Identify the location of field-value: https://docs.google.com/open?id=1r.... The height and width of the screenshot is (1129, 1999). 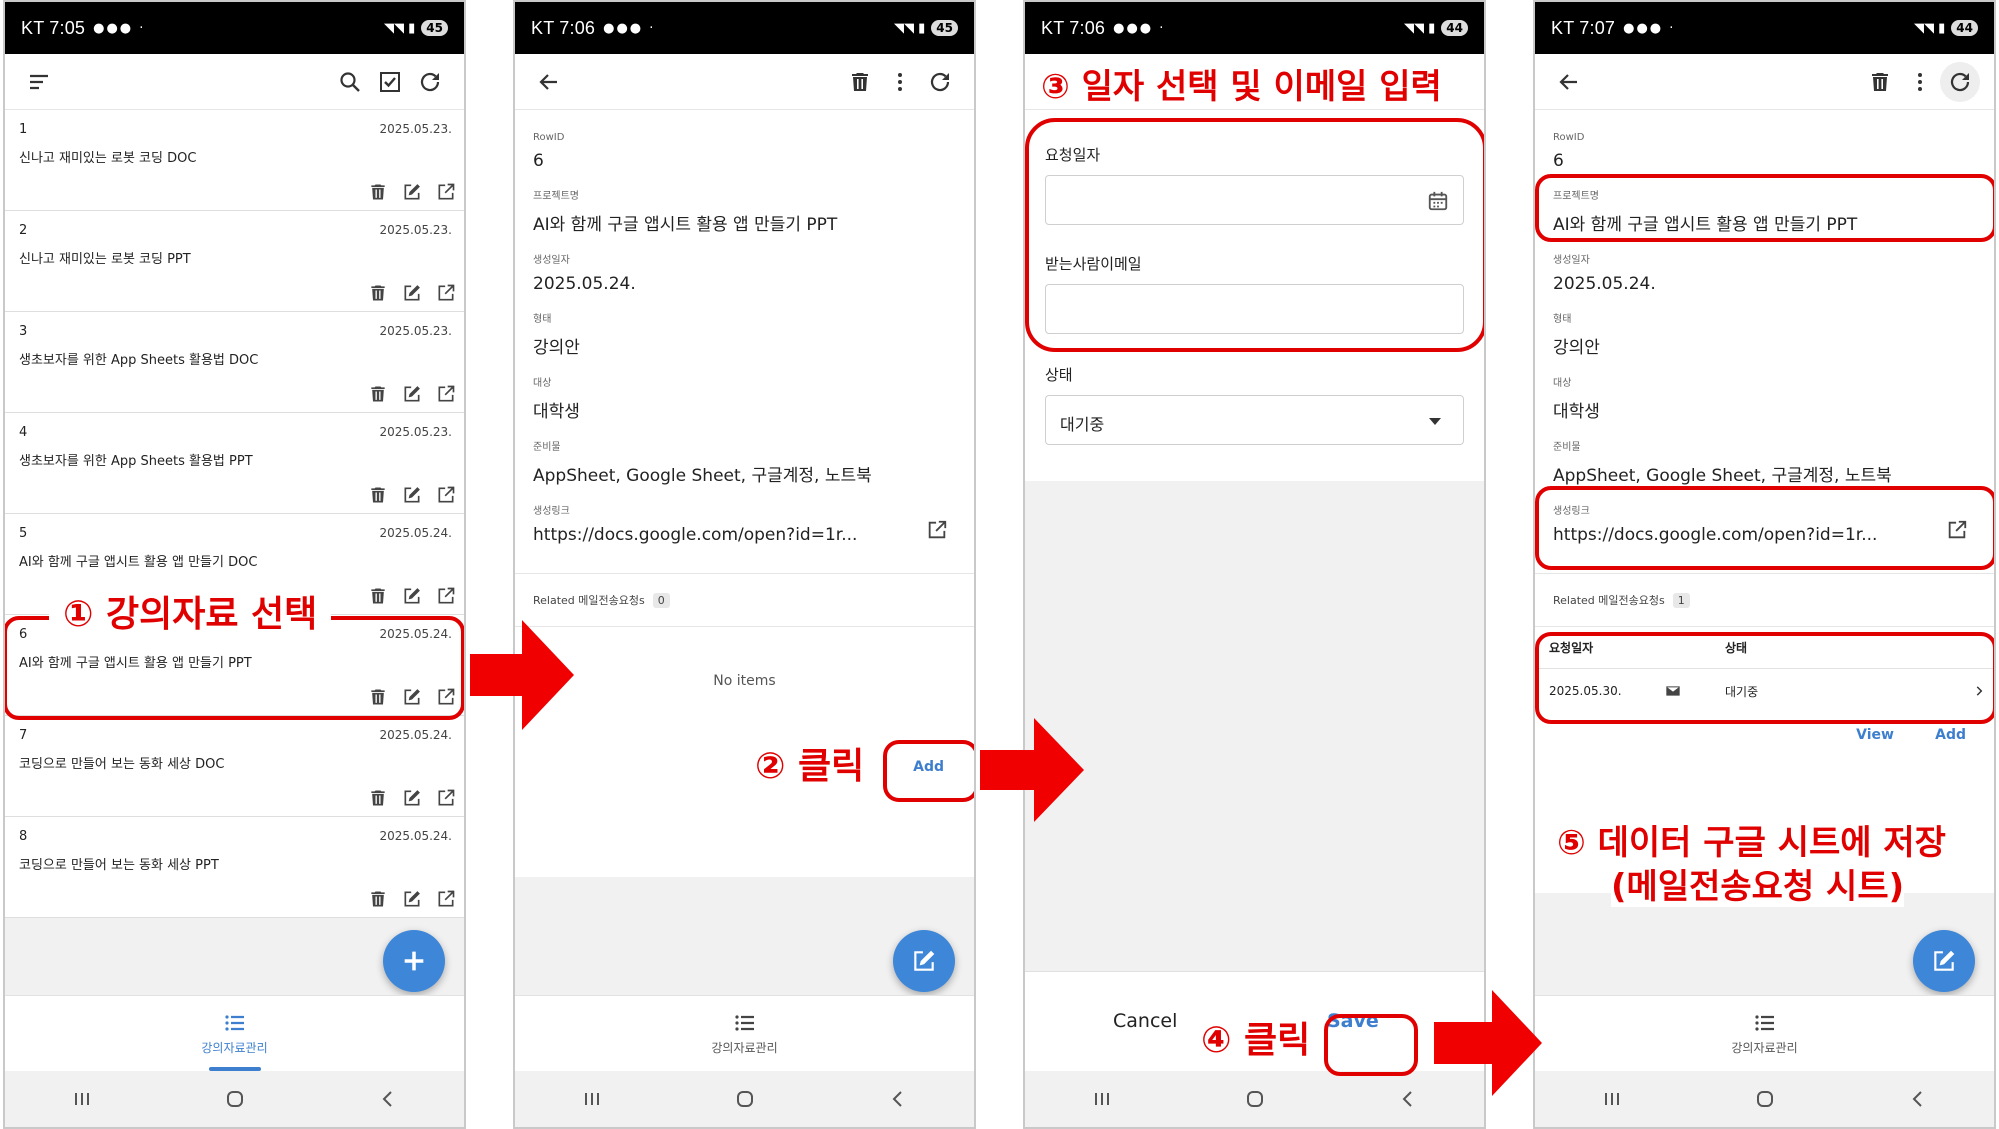
(744, 535).